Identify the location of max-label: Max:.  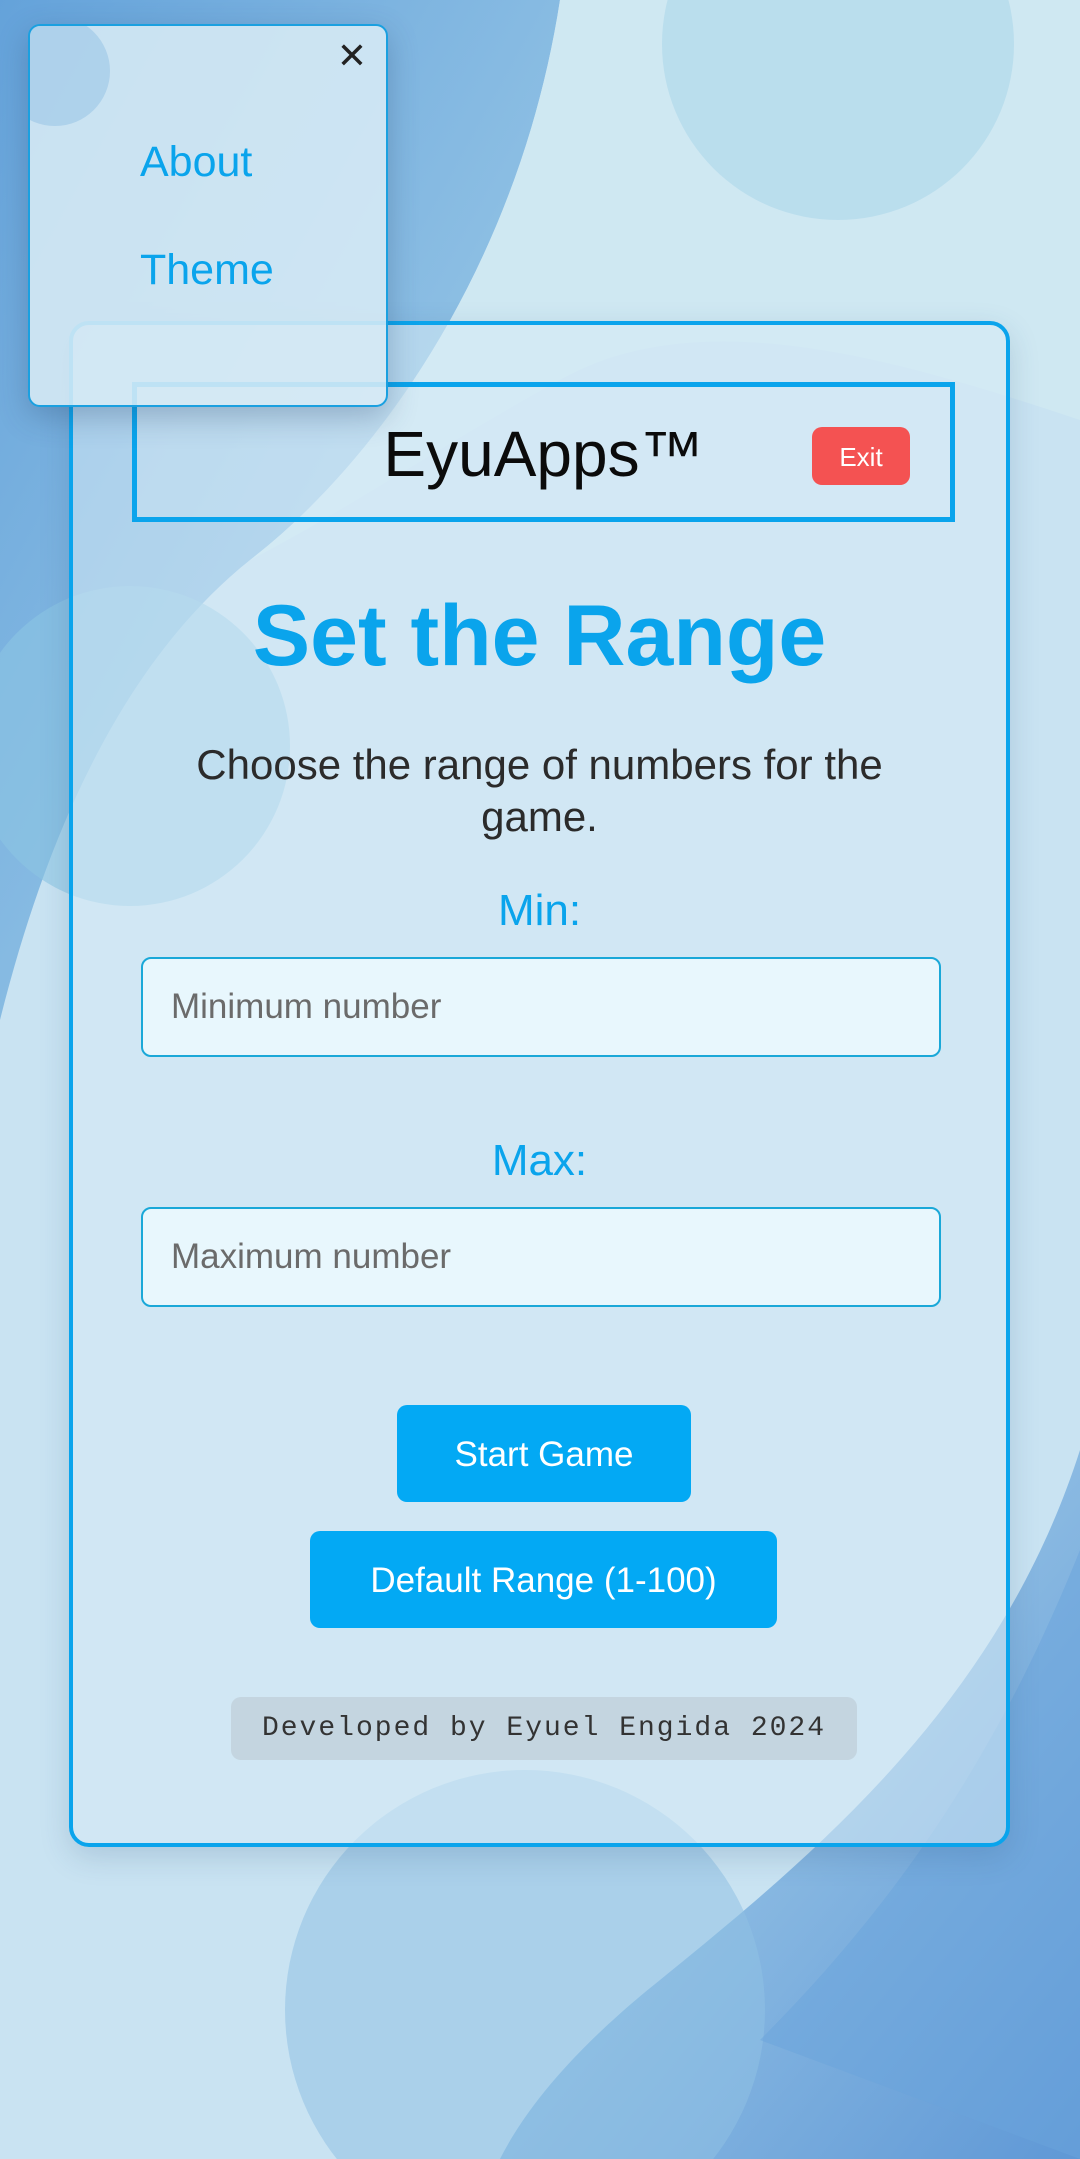
(539, 1160).